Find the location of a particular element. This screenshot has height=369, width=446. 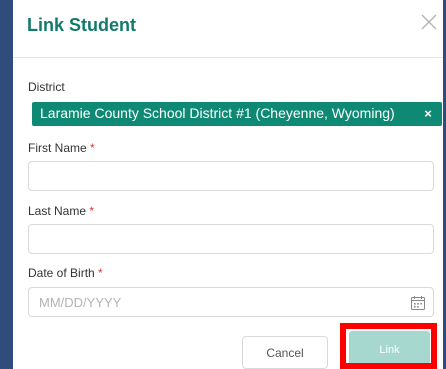

dialog-title: Link Student is located at coordinates (81, 25).